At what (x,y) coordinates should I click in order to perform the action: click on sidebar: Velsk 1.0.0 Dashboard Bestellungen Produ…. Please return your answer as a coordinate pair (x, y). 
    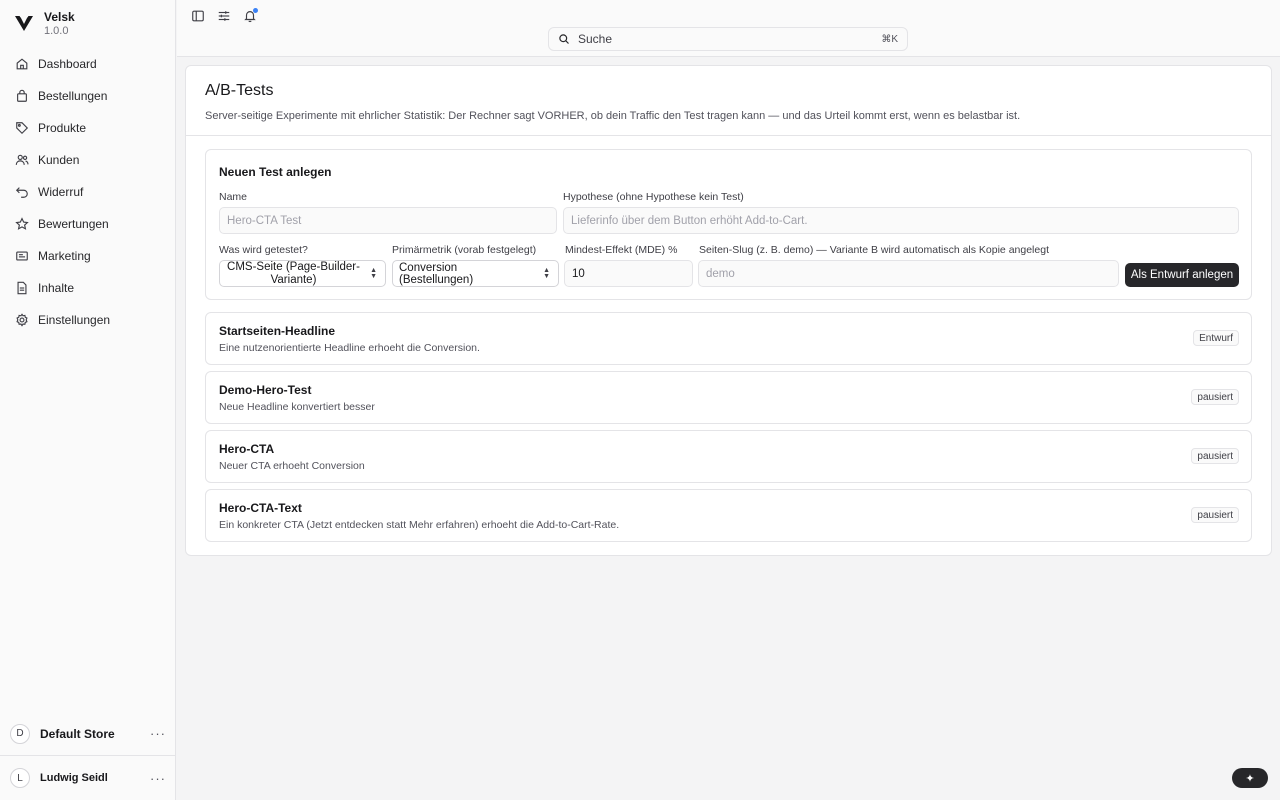
    Looking at the image, I should click on (88, 400).